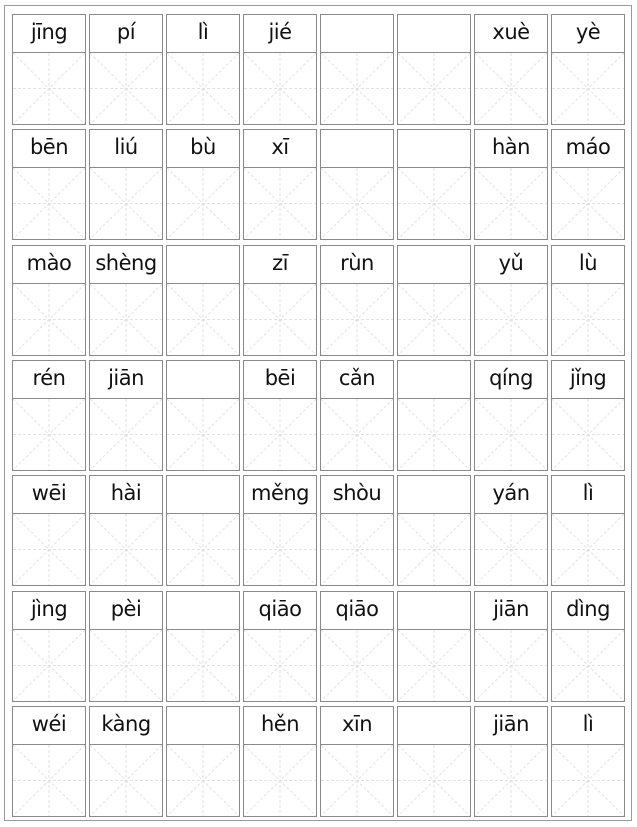 The width and height of the screenshot is (637, 827). I want to click on practice-cell: xī, so click(280, 185).